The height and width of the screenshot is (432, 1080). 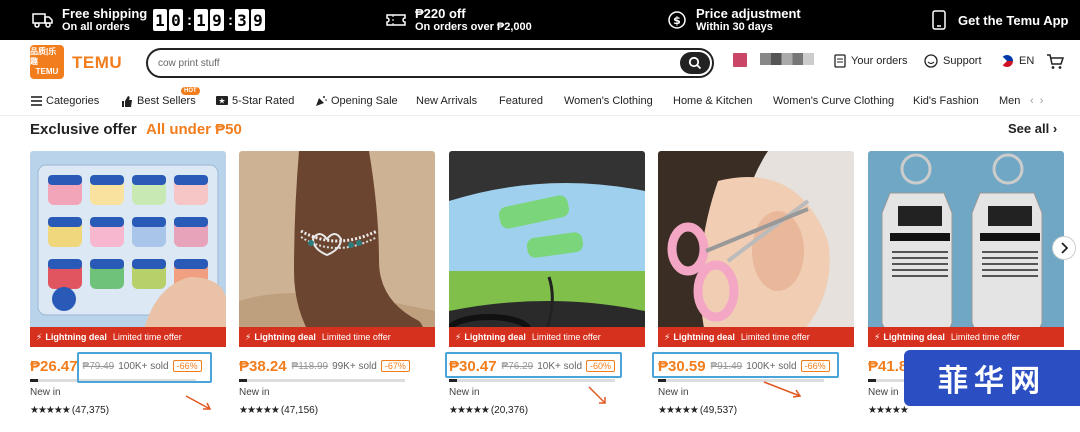 What do you see at coordinates (83, 129) in the screenshot?
I see `section-title: Exclusive offer` at bounding box center [83, 129].